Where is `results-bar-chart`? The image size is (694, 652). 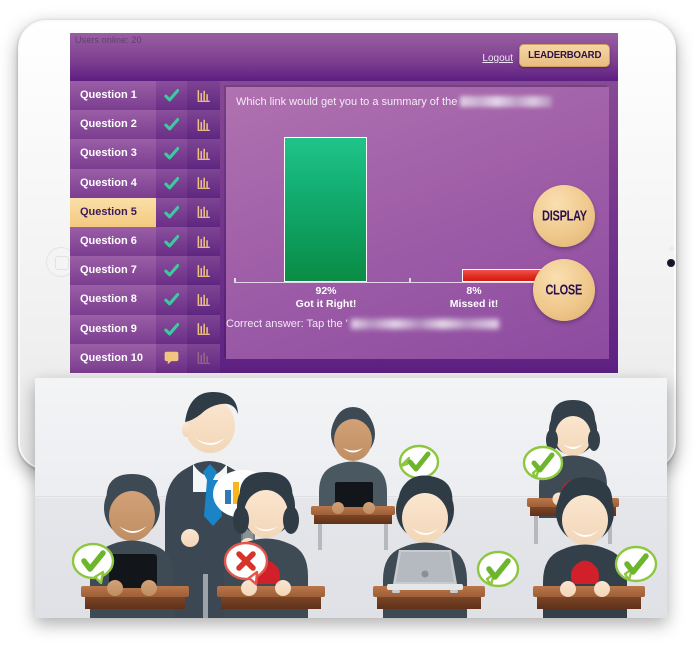 results-bar-chart is located at coordinates (409, 203).